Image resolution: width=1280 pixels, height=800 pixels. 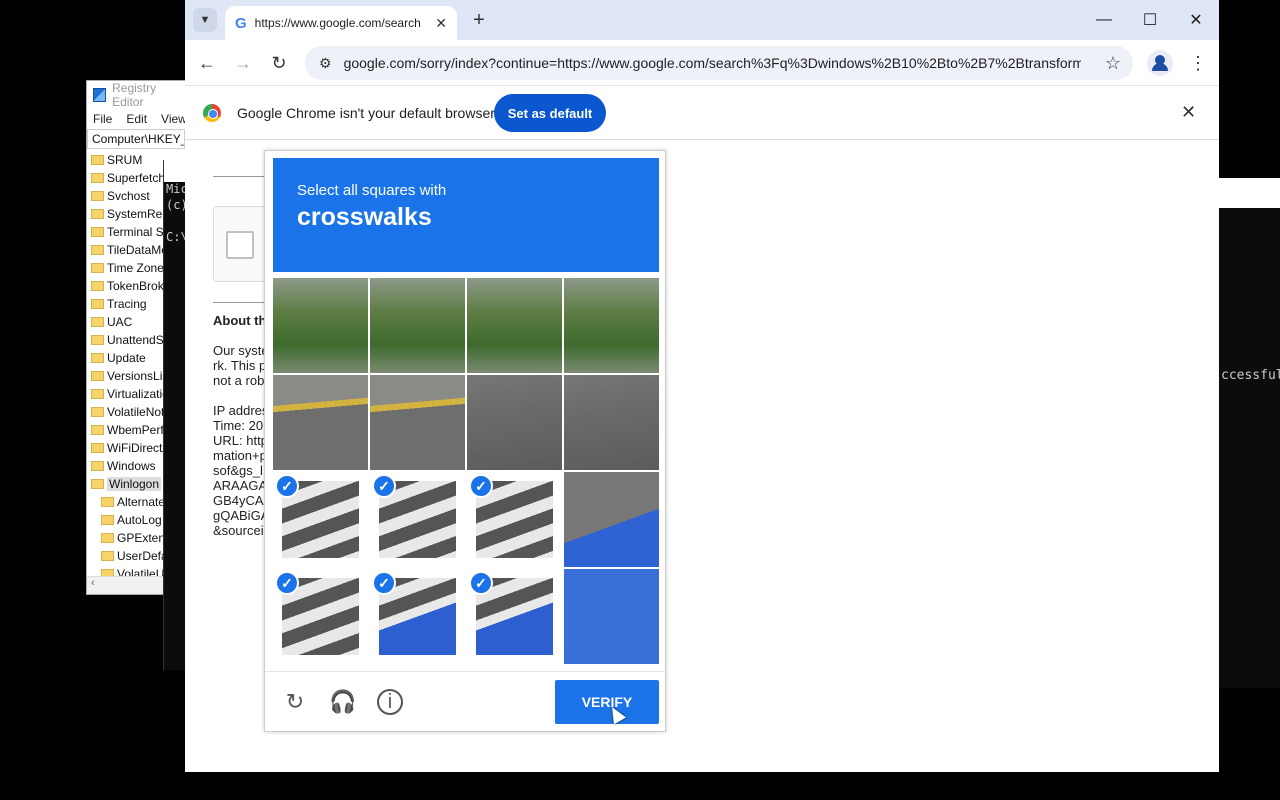 I want to click on registry-key-label: SystemRest, so click(x=139, y=214).